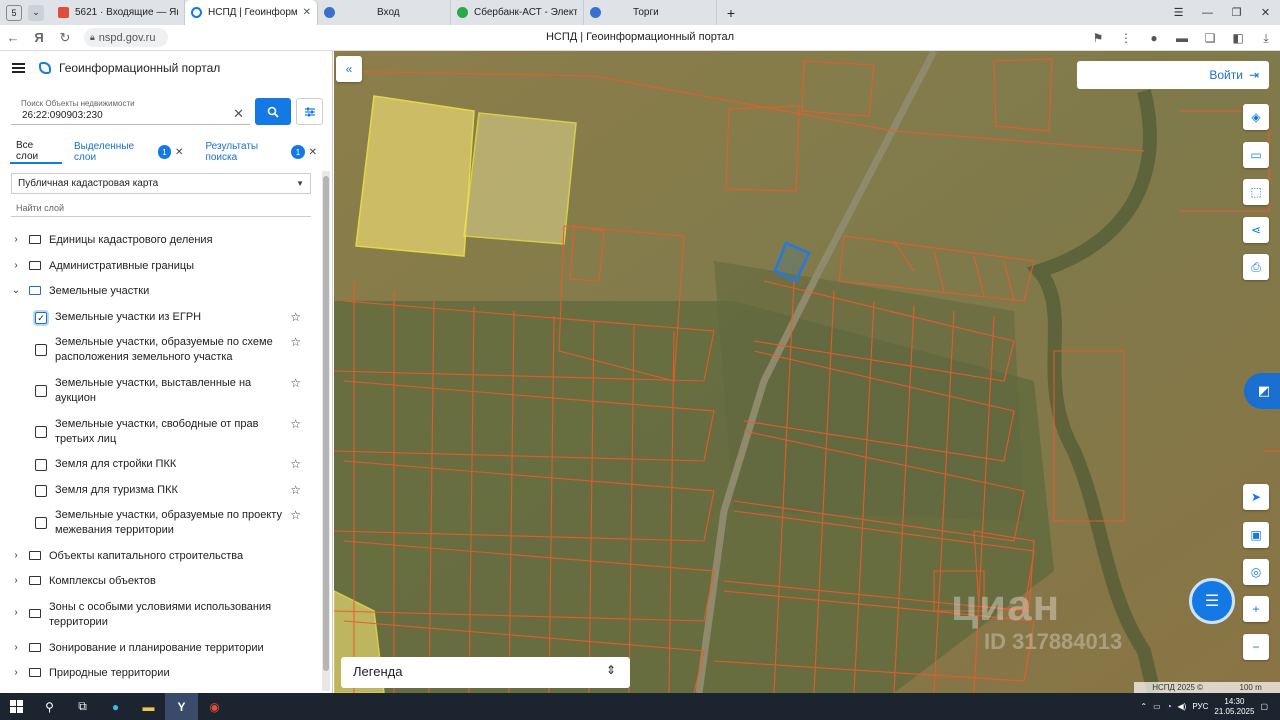  I want to click on tab-search-results: Результаты поиска 1 ✕, so click(261, 152).